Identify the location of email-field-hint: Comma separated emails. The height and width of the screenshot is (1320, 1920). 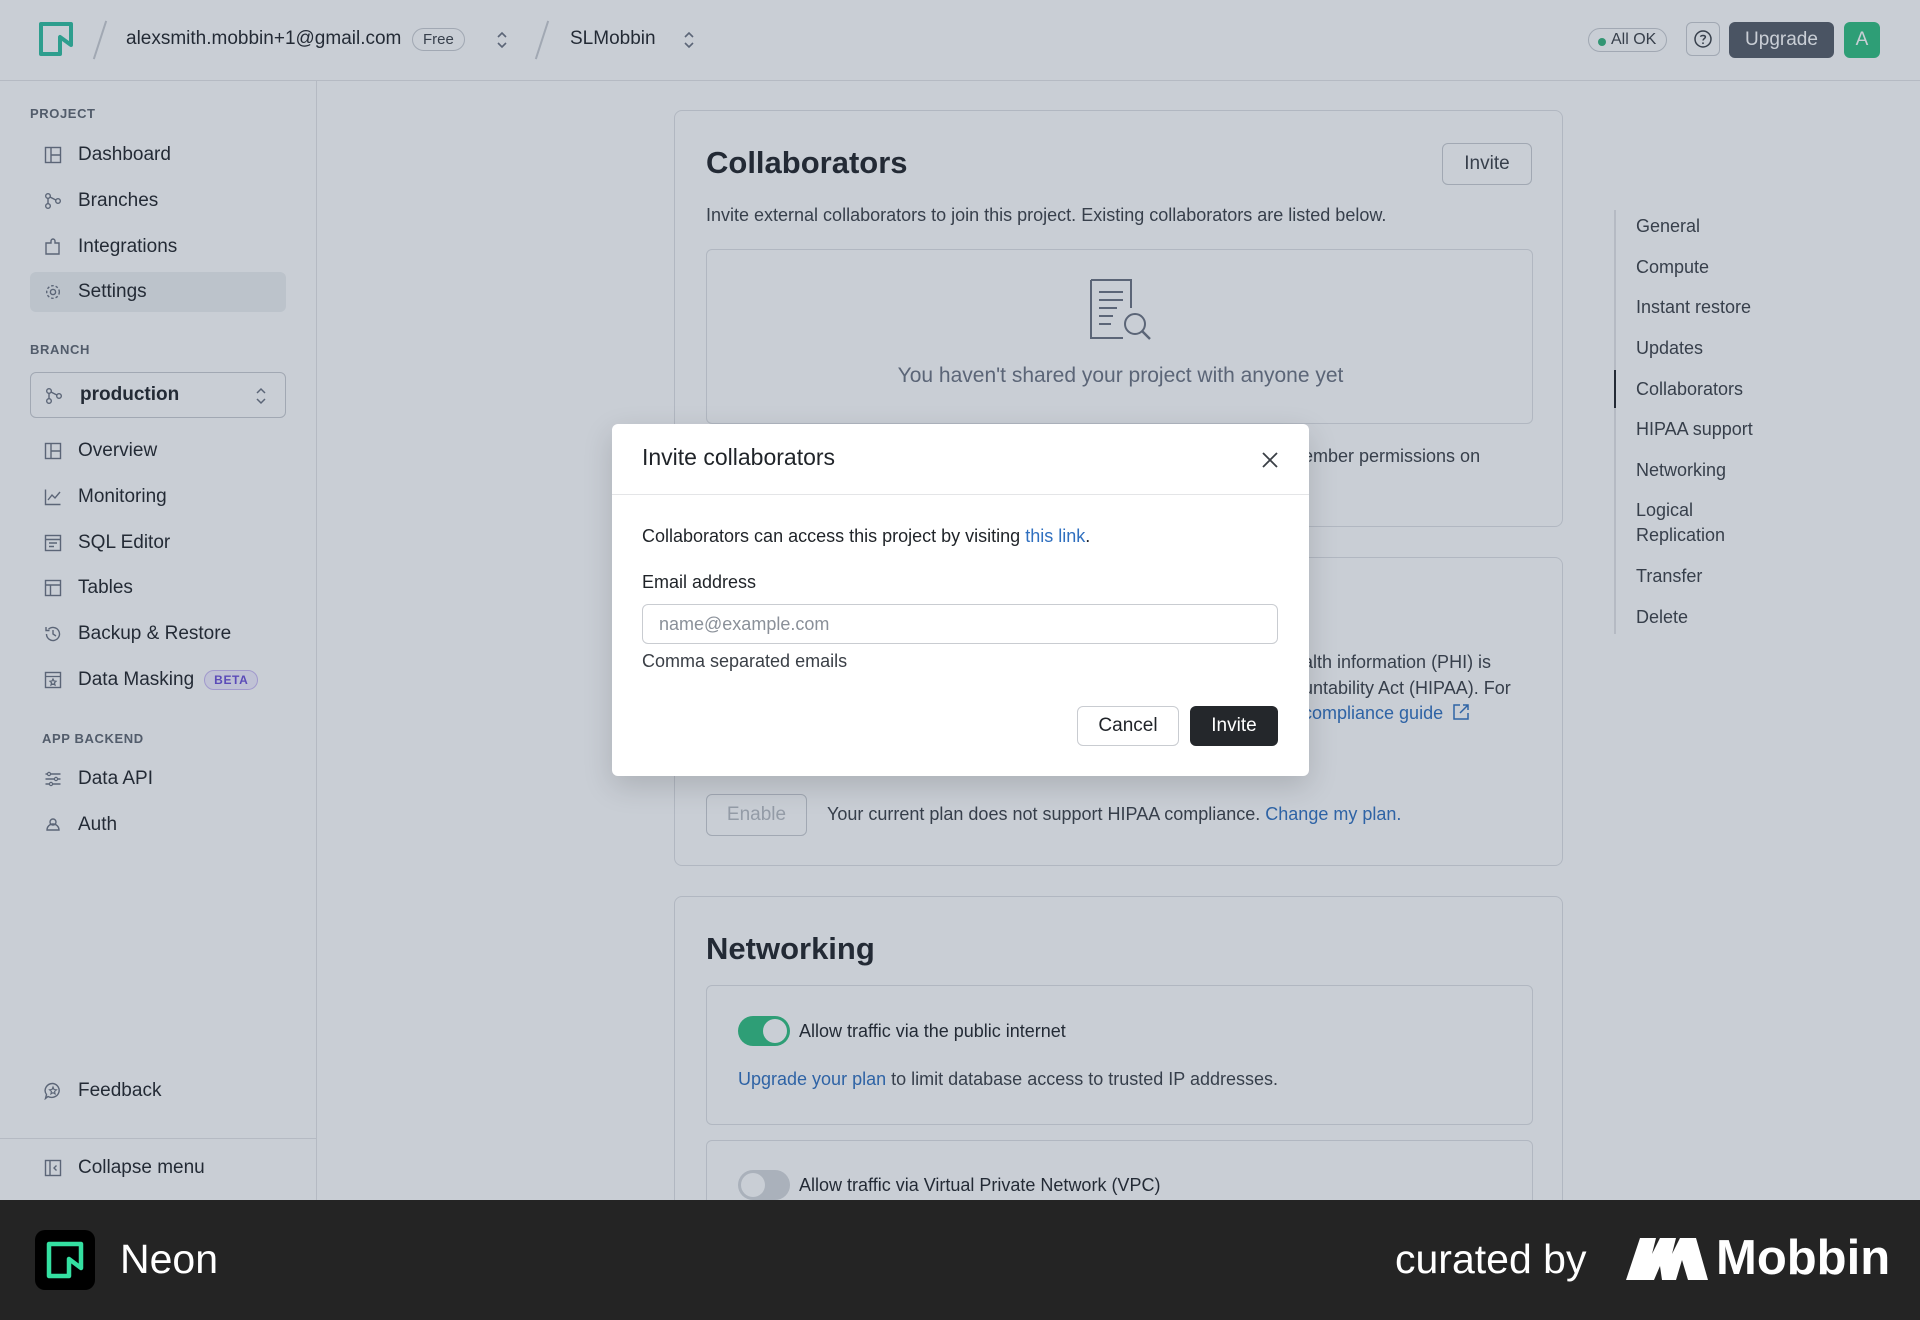
(745, 661).